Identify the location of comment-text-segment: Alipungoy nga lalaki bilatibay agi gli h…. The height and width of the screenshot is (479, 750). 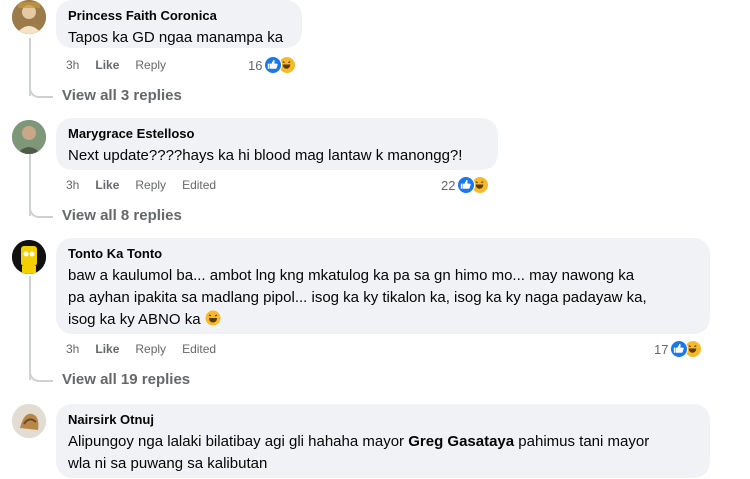
(238, 441).